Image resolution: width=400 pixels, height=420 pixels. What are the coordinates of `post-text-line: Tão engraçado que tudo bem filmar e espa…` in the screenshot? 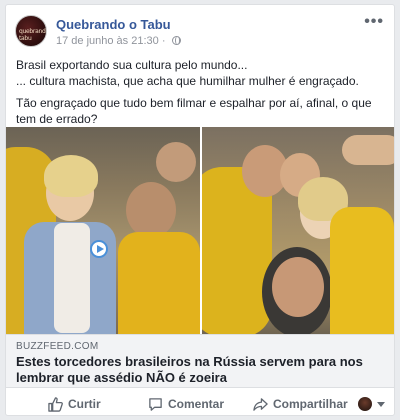 It's located at (194, 111).